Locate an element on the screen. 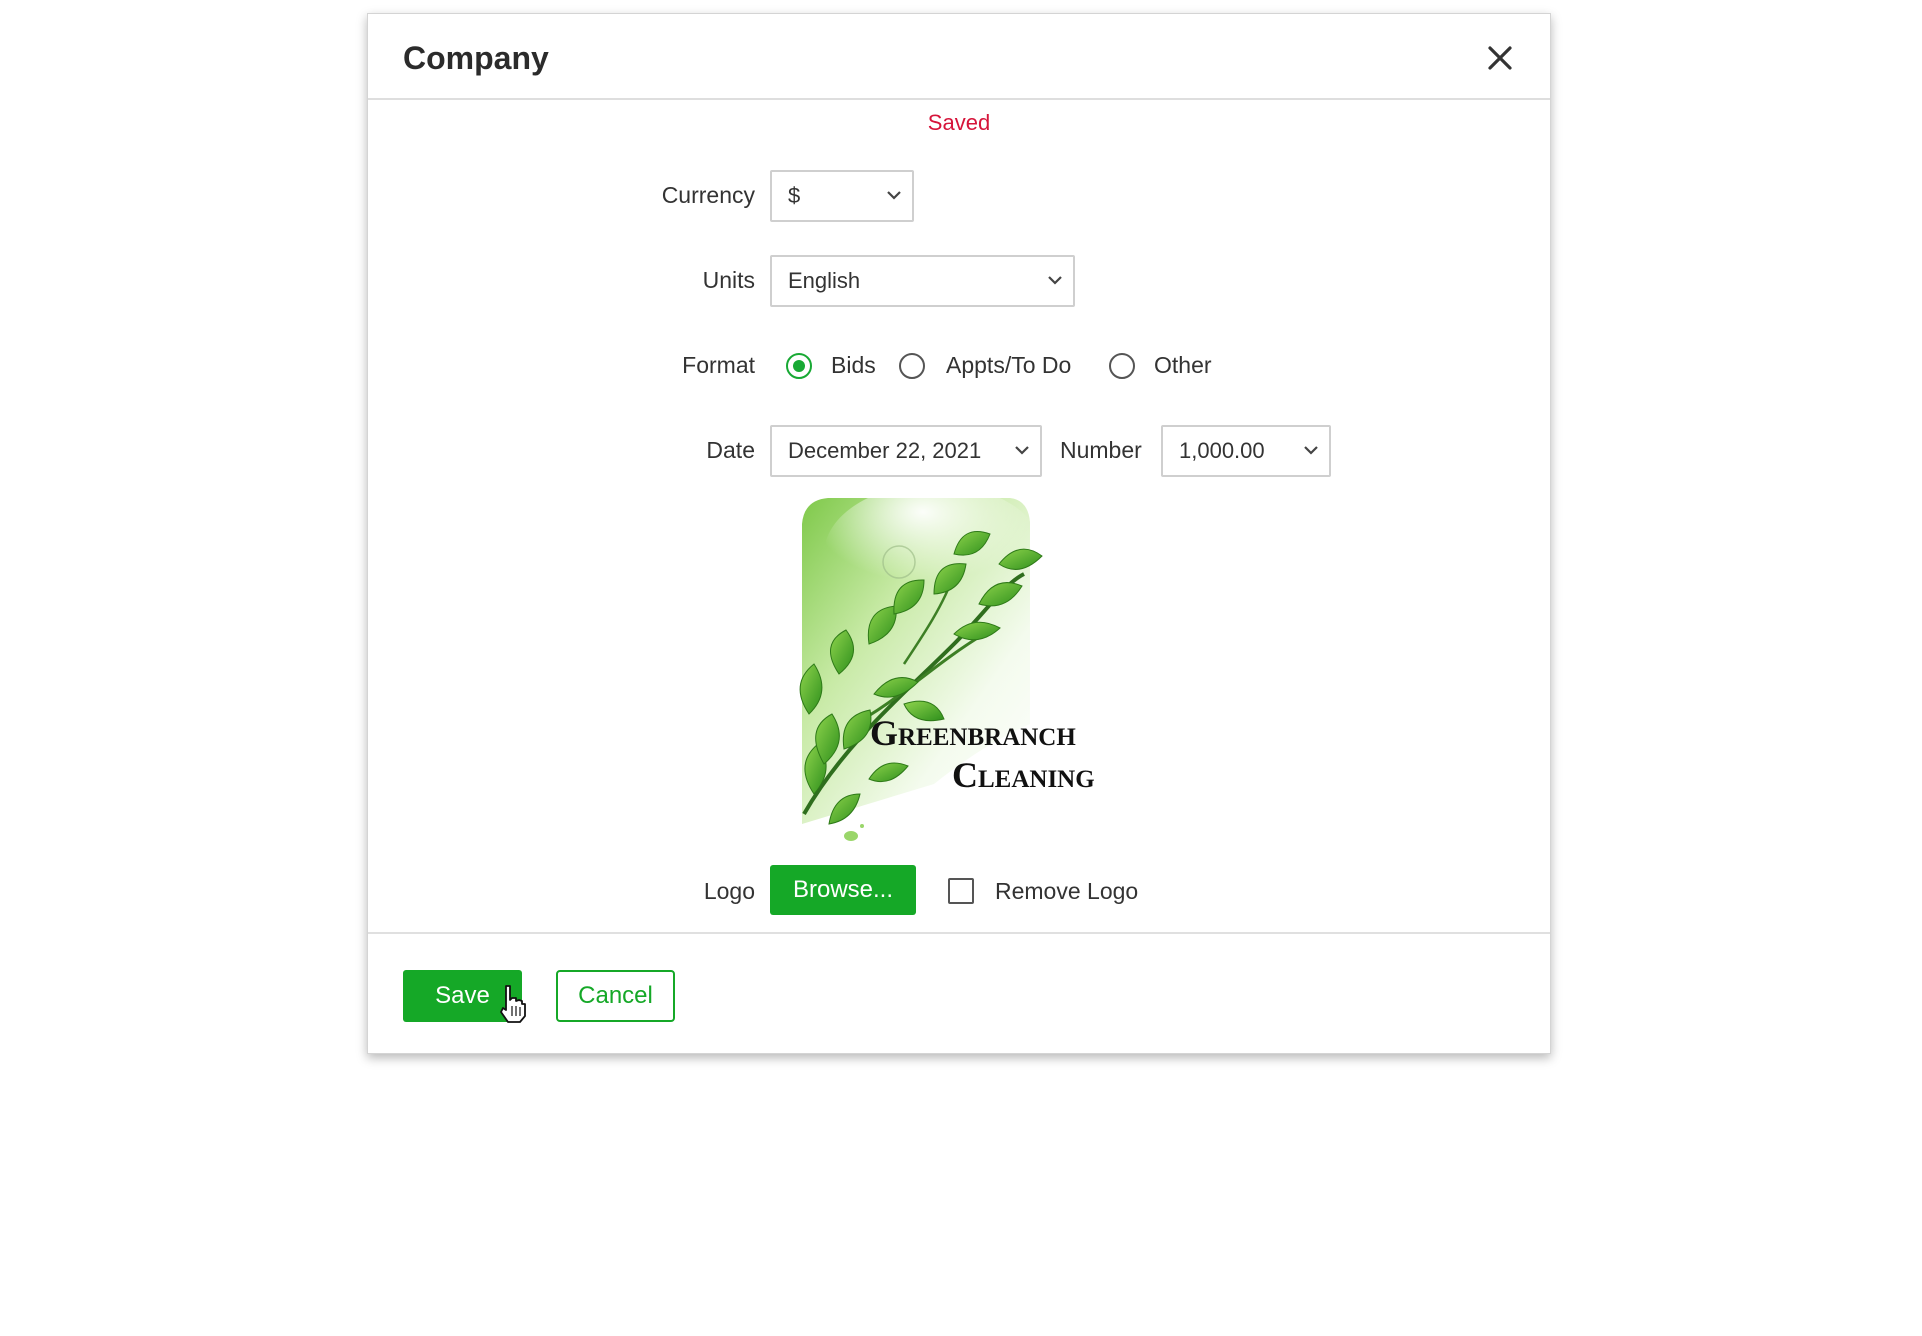 This screenshot has width=1922, height=1336. dialog-title: Company is located at coordinates (476, 58).